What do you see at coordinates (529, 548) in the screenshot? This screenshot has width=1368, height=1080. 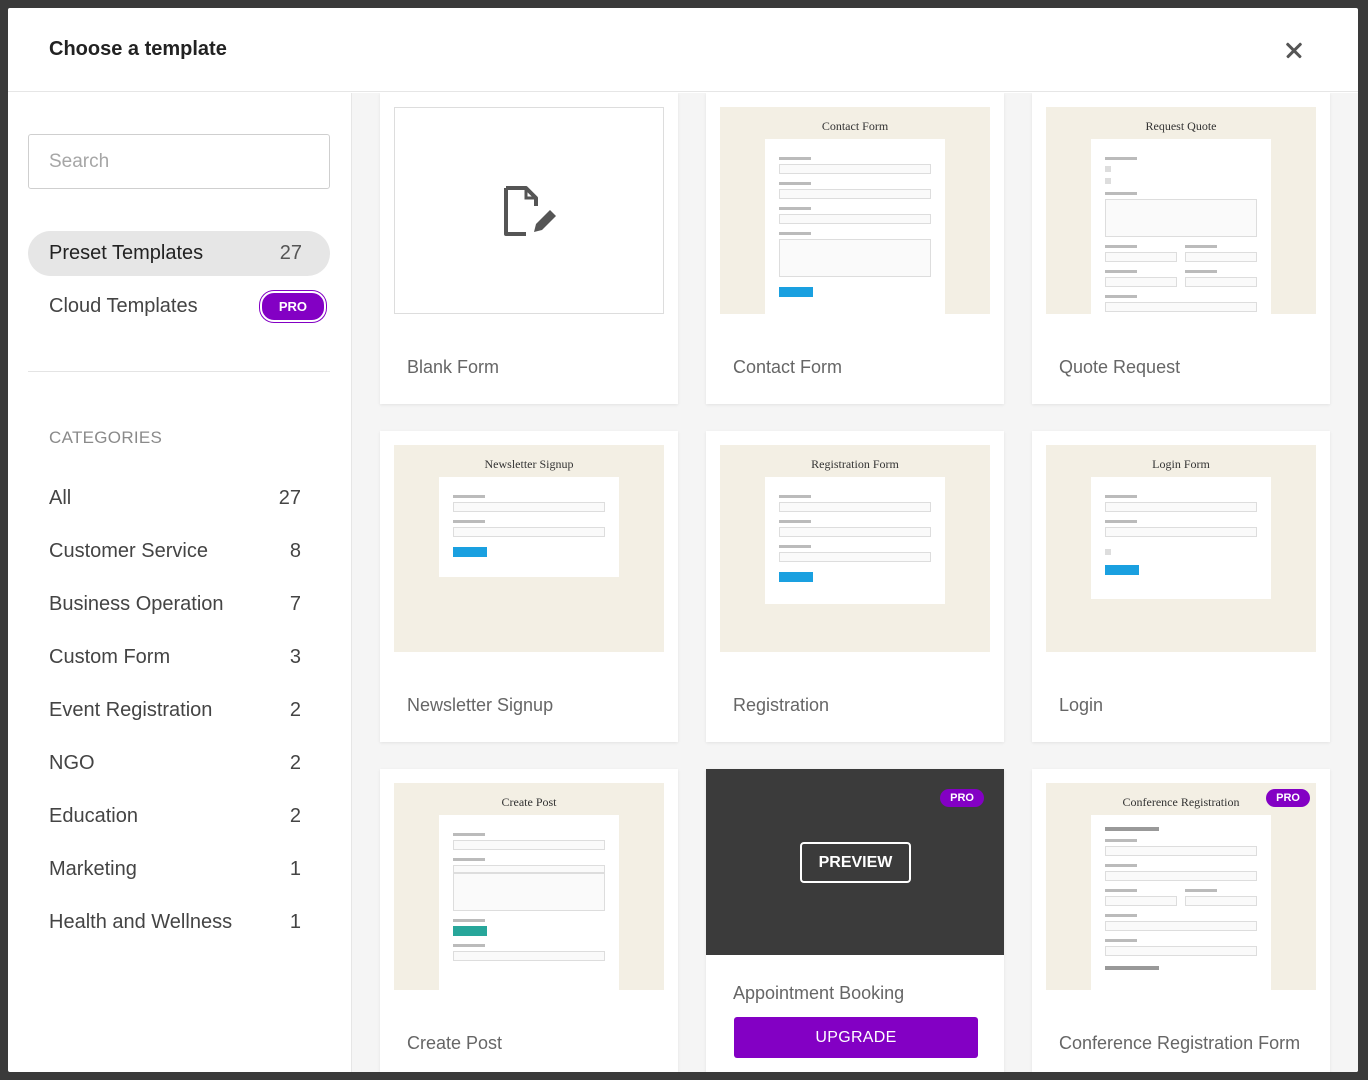 I see `template-thumbnail: Newsletter Signup` at bounding box center [529, 548].